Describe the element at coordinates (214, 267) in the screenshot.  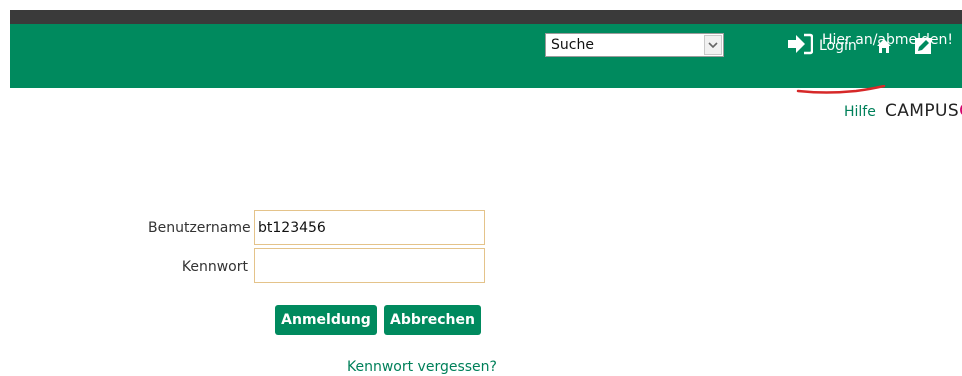
I see `password-label: Kennwort` at that location.